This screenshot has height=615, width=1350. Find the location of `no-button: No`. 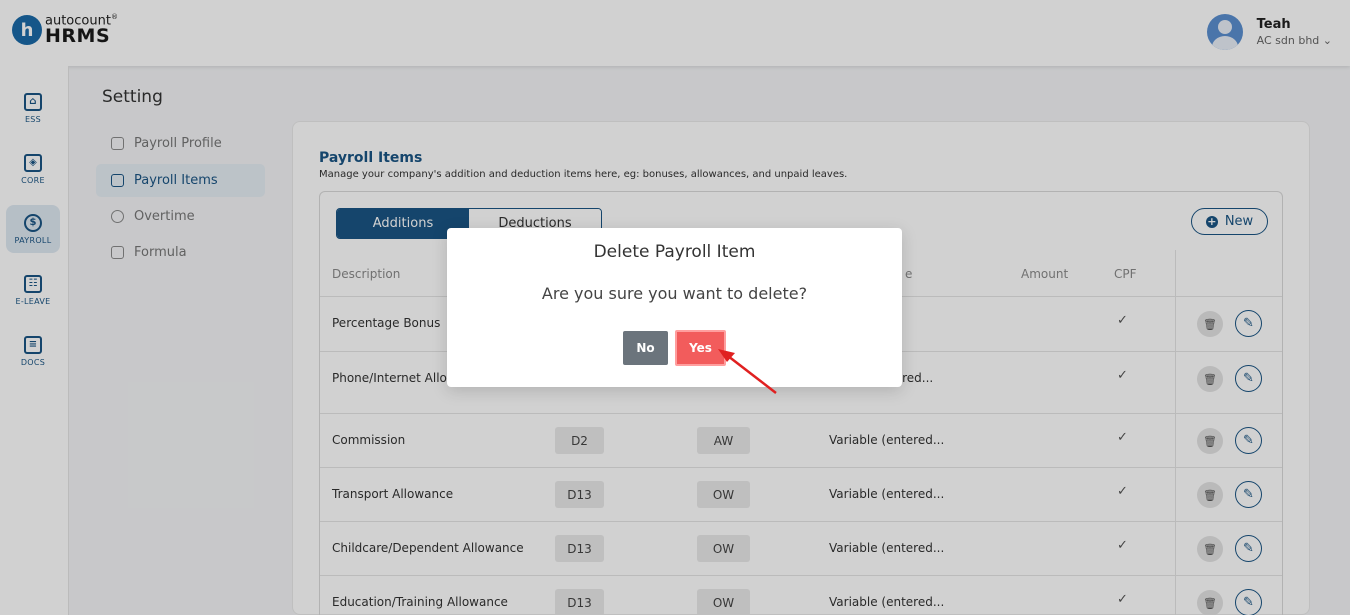

no-button: No is located at coordinates (645, 348).